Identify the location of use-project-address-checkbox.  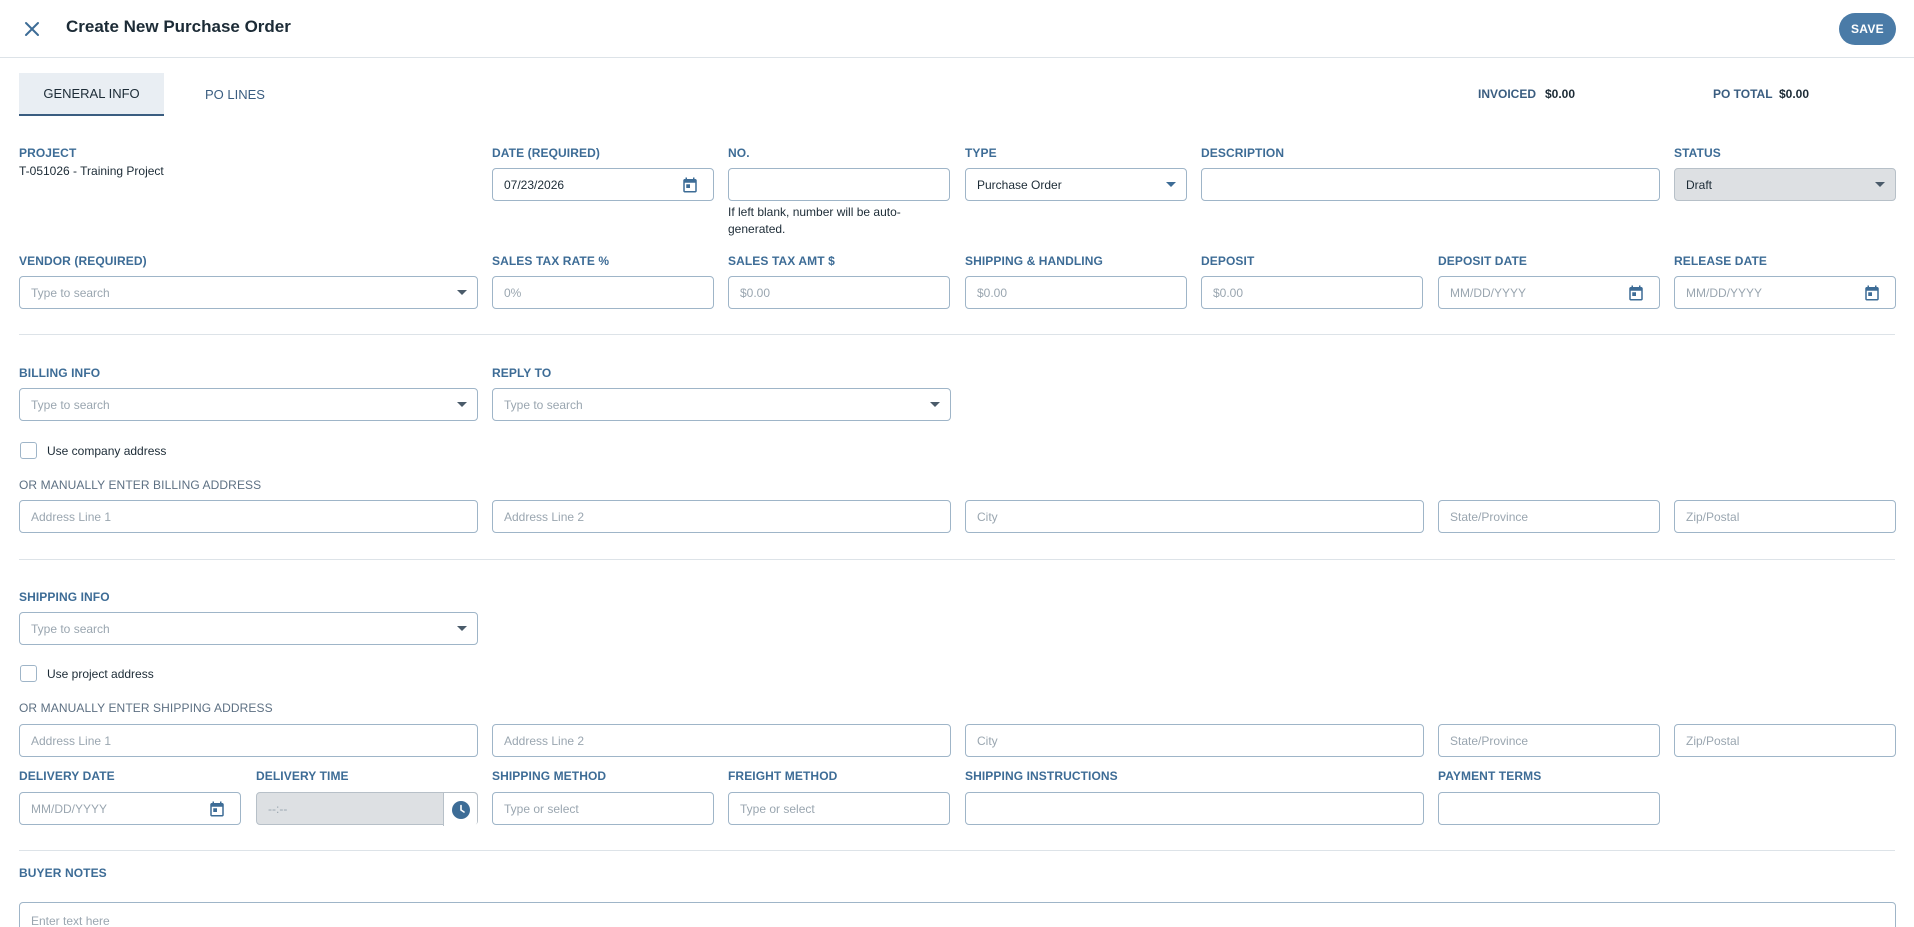
(28, 673).